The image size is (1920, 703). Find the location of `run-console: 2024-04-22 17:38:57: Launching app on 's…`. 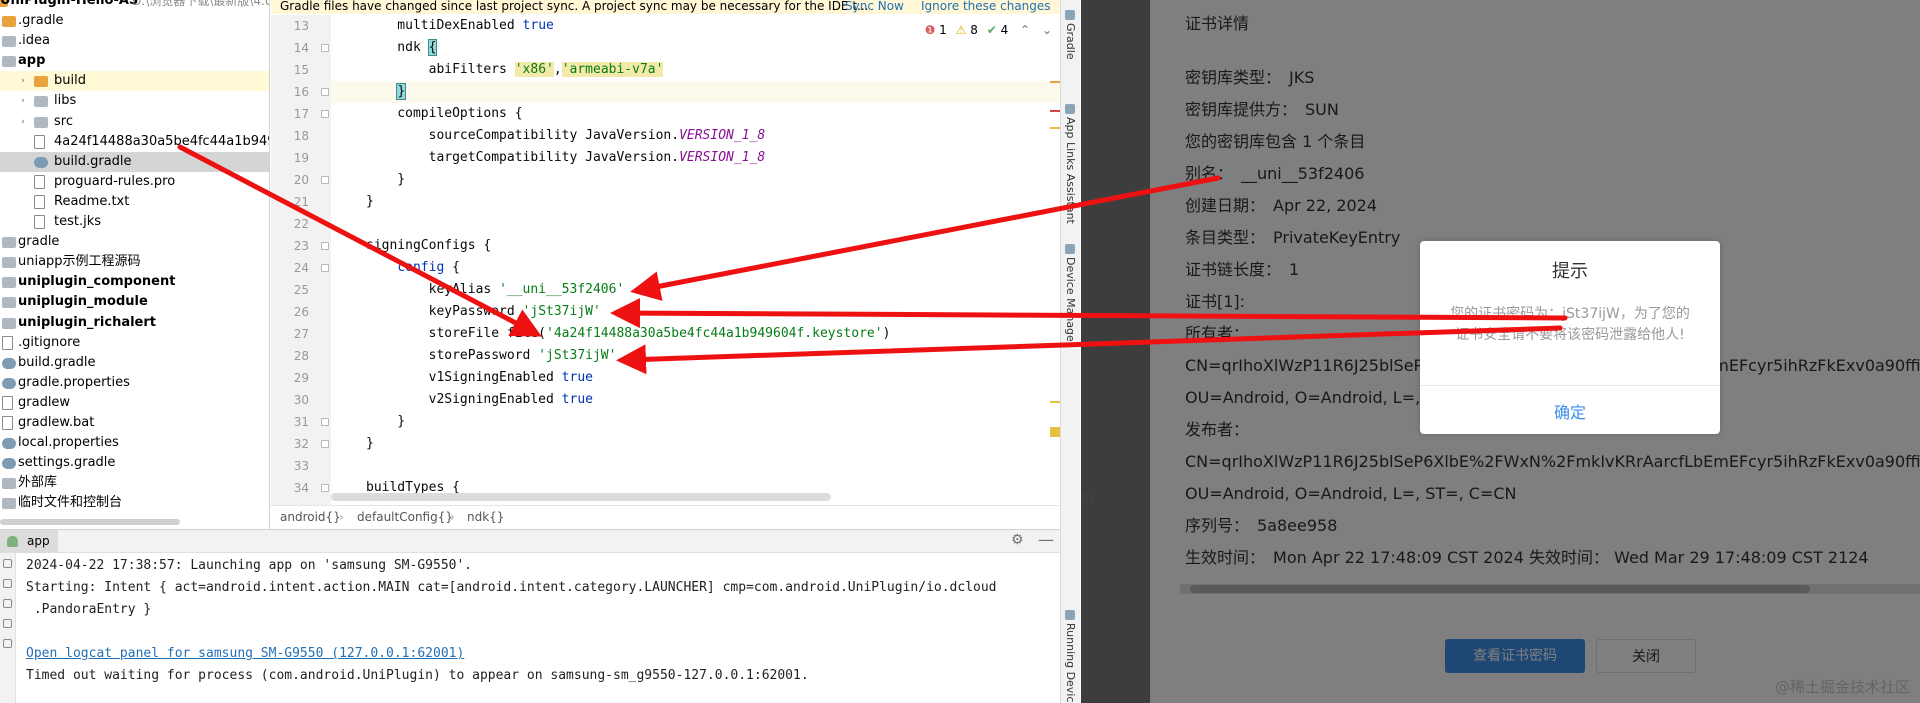

run-console: 2024-04-22 17:38:57: Launching app on 's… is located at coordinates (530, 628).